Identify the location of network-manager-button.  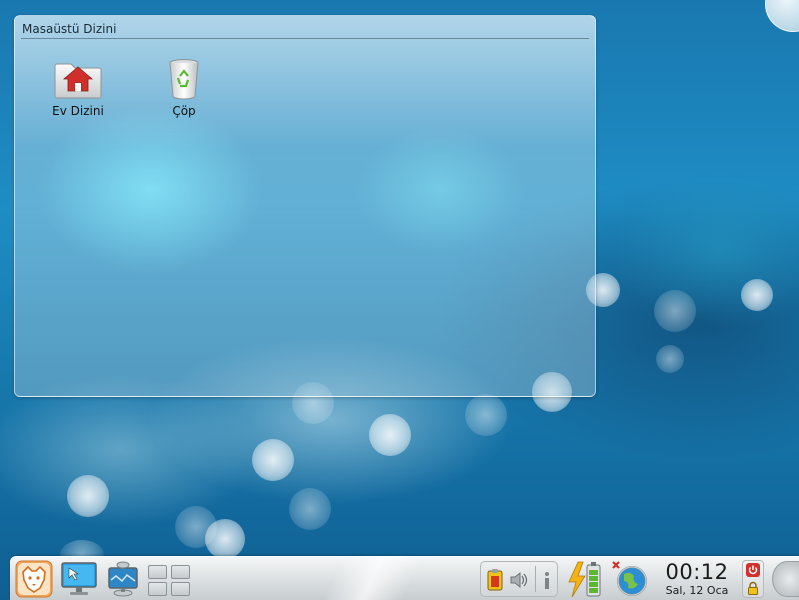
(123, 580).